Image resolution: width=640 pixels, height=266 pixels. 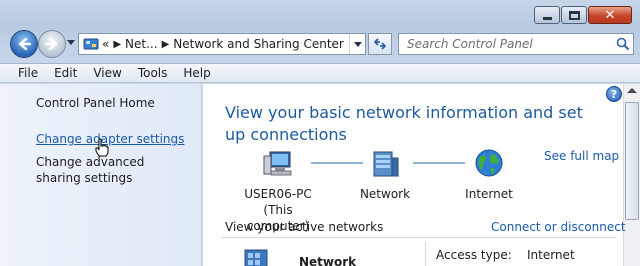 What do you see at coordinates (558, 227) in the screenshot?
I see `connect-or-disconnect-link: Connect or disconnect` at bounding box center [558, 227].